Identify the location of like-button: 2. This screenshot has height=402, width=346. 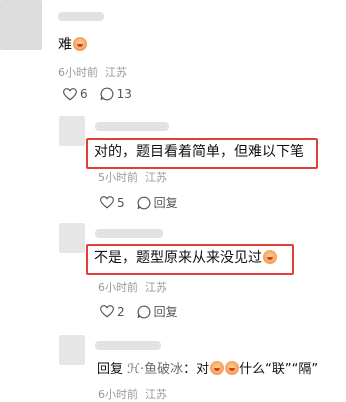
(112, 312).